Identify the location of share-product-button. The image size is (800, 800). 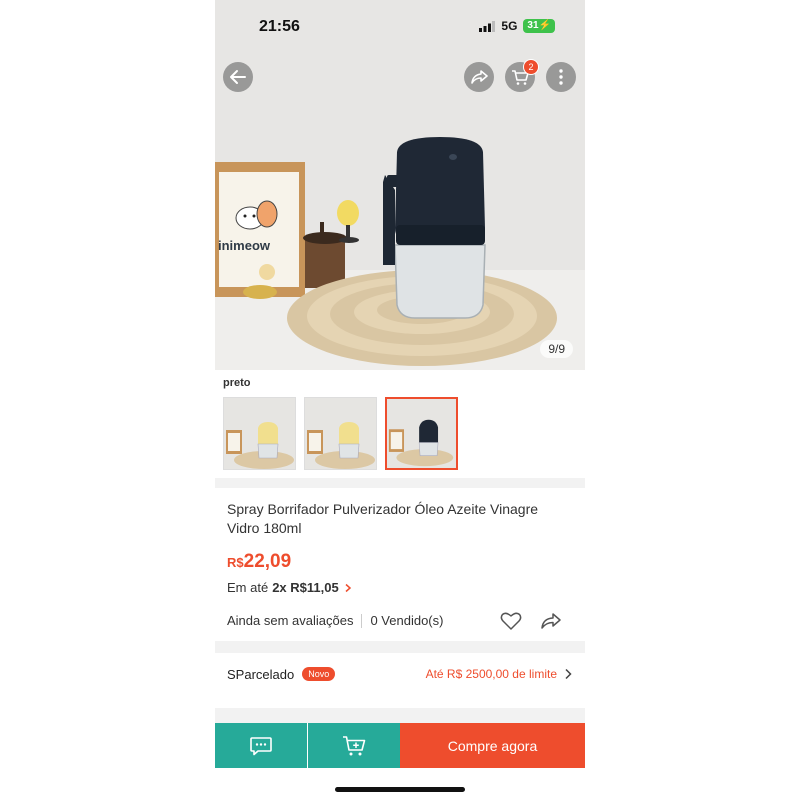
(551, 623).